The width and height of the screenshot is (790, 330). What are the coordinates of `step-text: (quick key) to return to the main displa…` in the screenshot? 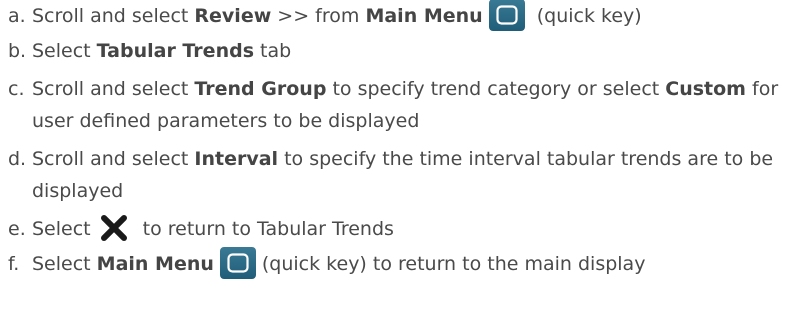 It's located at (453, 264).